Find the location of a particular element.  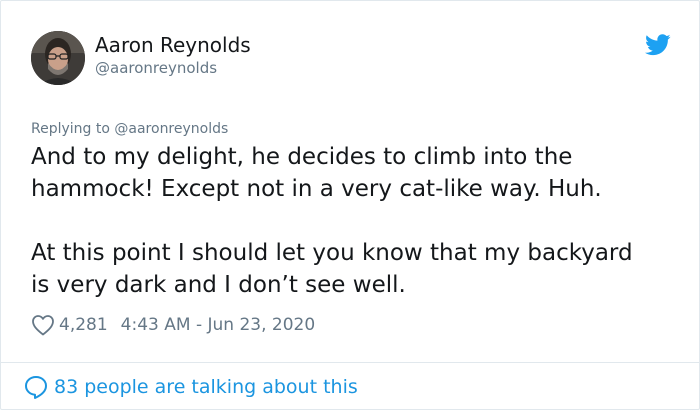

conversation-link: 83 people are talking about this is located at coordinates (190, 387).